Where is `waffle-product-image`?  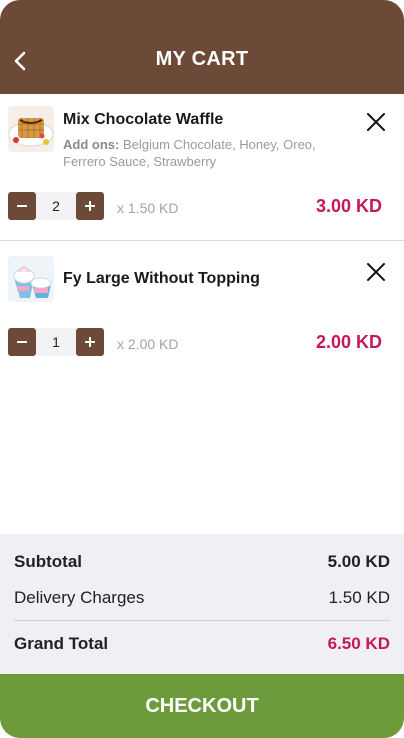 waffle-product-image is located at coordinates (31, 129).